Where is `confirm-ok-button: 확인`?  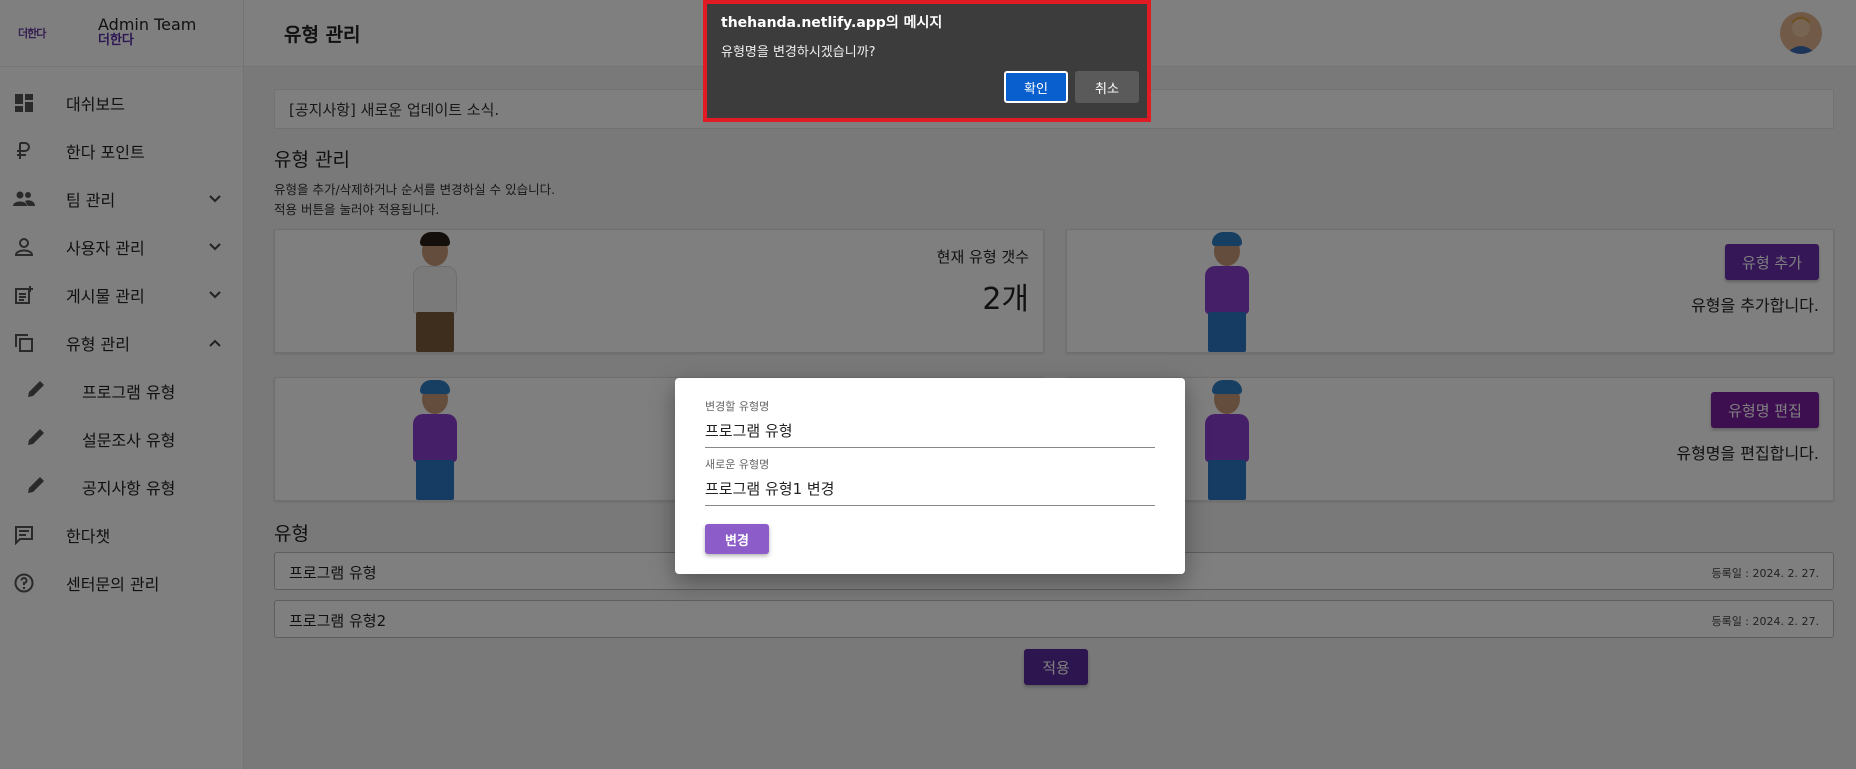
confirm-ok-button: 확인 is located at coordinates (1036, 87).